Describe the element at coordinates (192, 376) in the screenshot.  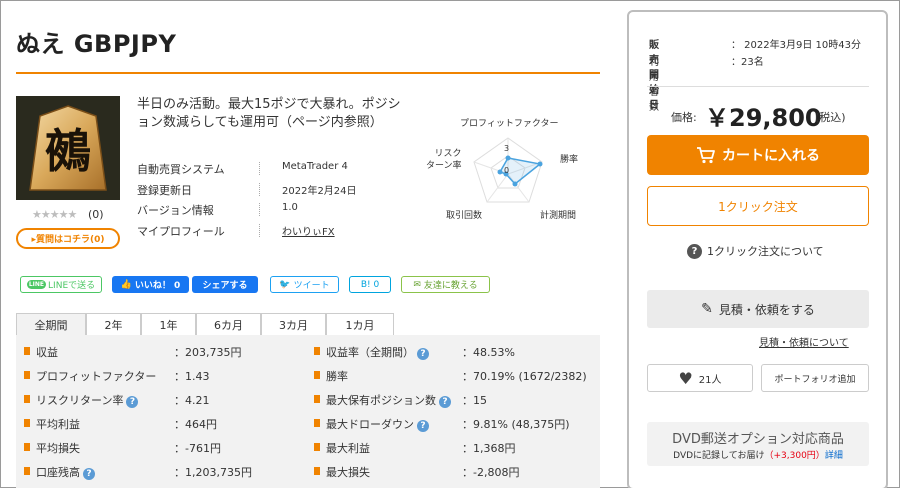
I see `stat-value: ：1.43` at that location.